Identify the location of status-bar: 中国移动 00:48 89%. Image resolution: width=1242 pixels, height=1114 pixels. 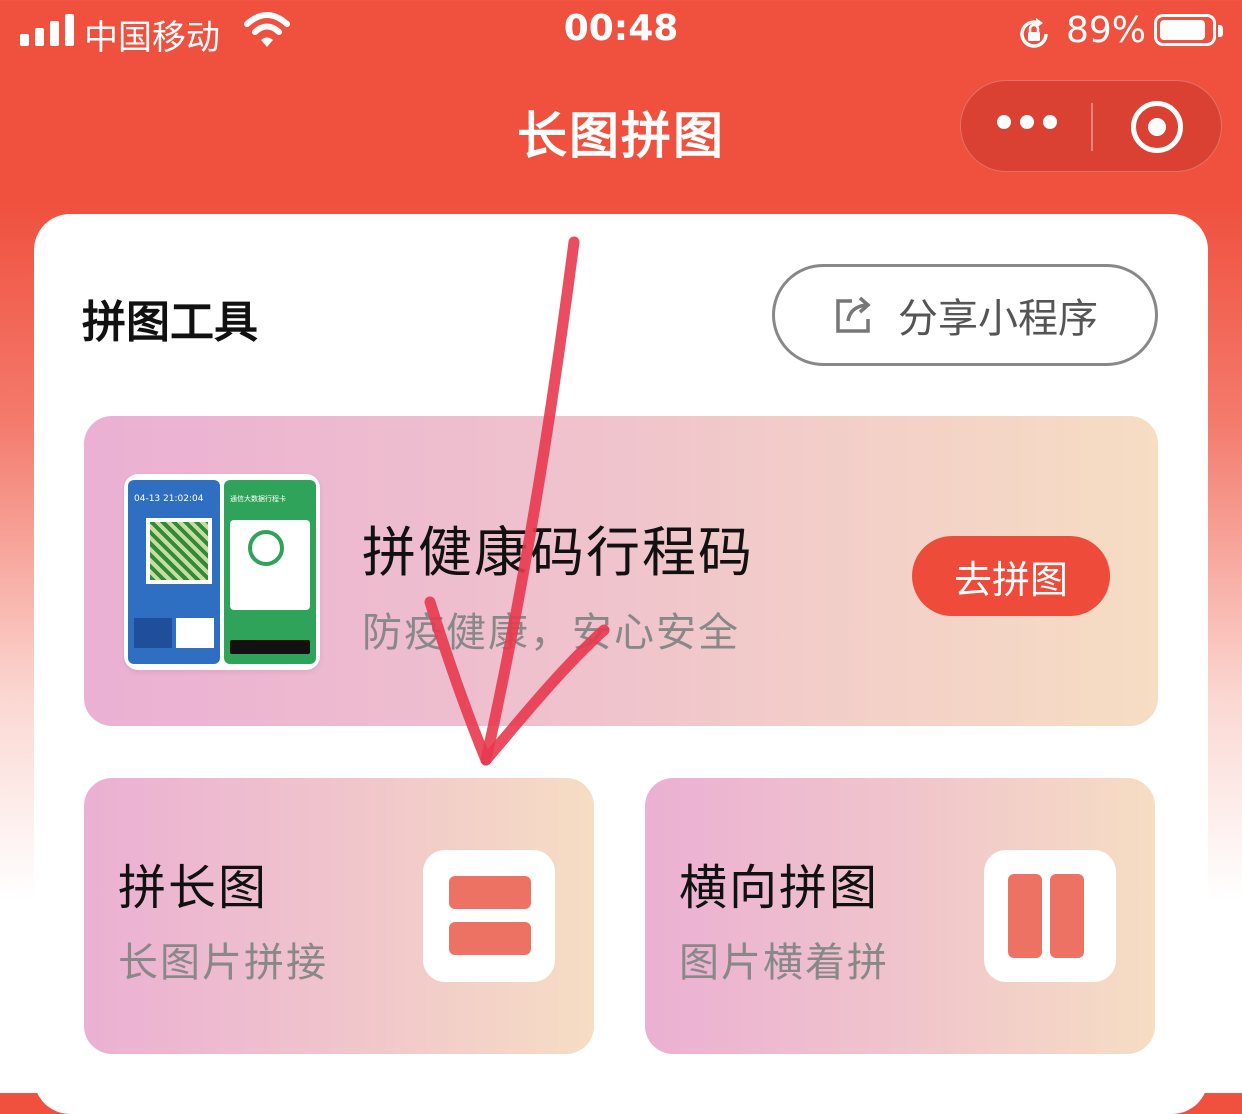
(621, 35).